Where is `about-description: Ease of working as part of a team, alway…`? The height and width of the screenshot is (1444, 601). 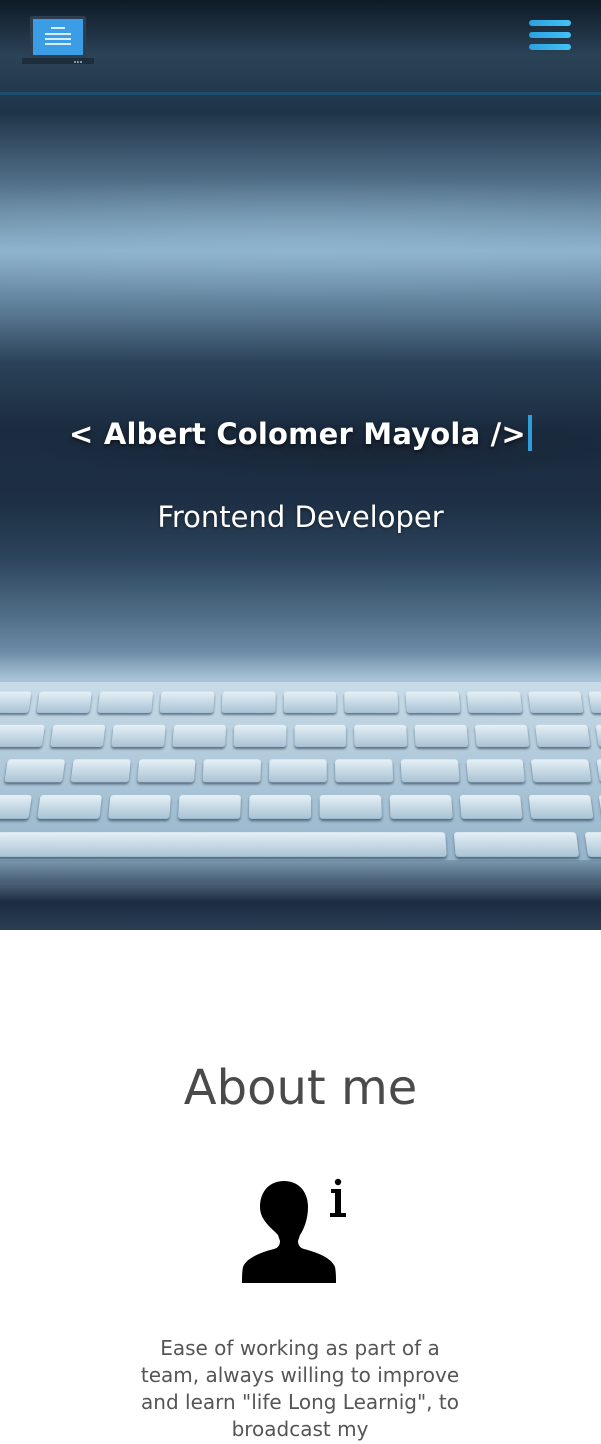 about-description: Ease of working as part of a team, alway… is located at coordinates (300, 1388).